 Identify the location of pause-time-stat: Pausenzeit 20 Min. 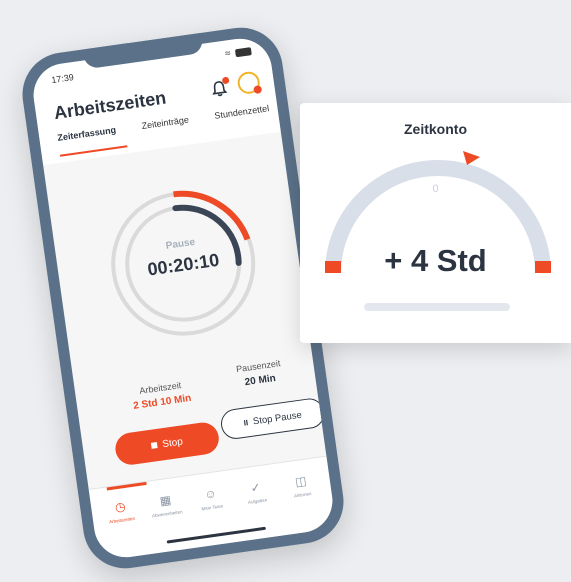
(259, 373).